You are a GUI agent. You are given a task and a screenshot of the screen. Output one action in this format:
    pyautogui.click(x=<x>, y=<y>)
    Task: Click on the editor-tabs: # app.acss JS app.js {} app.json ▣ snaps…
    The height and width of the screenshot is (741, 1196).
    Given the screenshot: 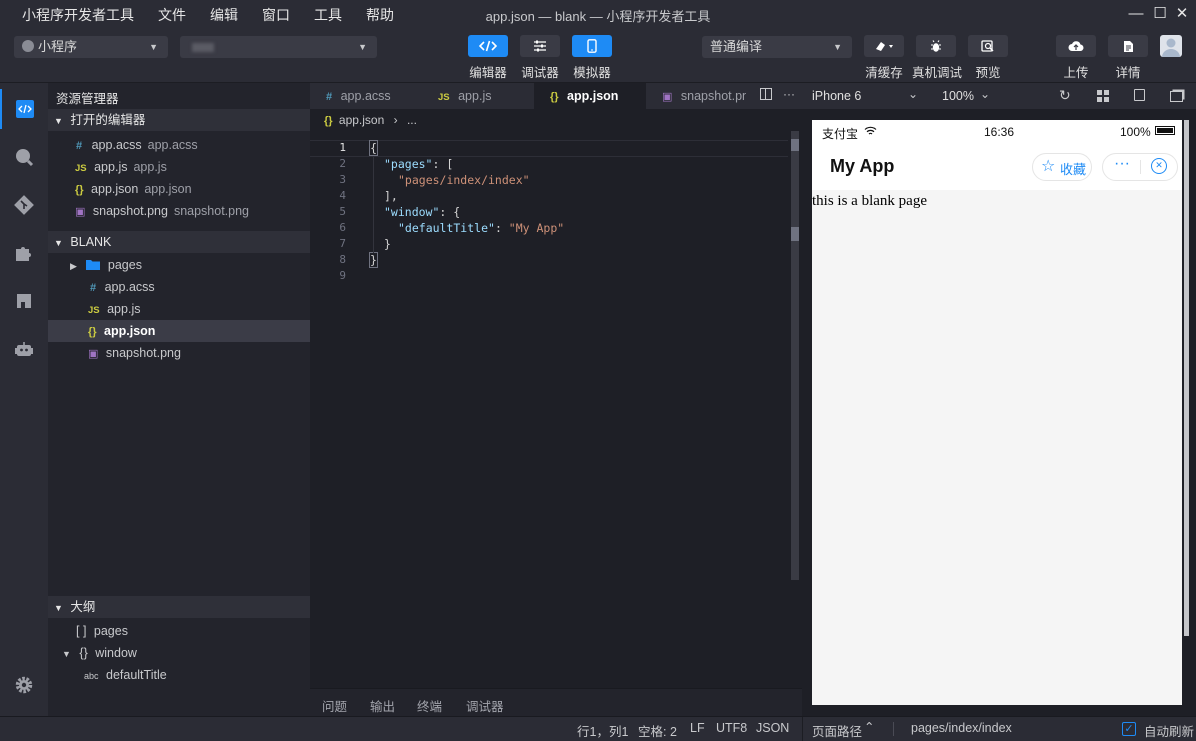 What is the action you would take?
    pyautogui.click(x=556, y=96)
    